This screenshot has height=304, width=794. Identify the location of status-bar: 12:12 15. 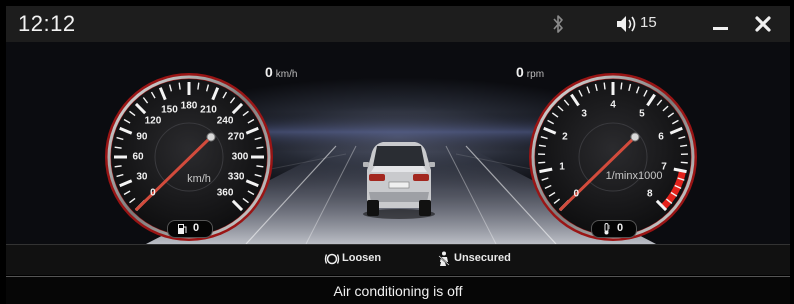
(398, 24).